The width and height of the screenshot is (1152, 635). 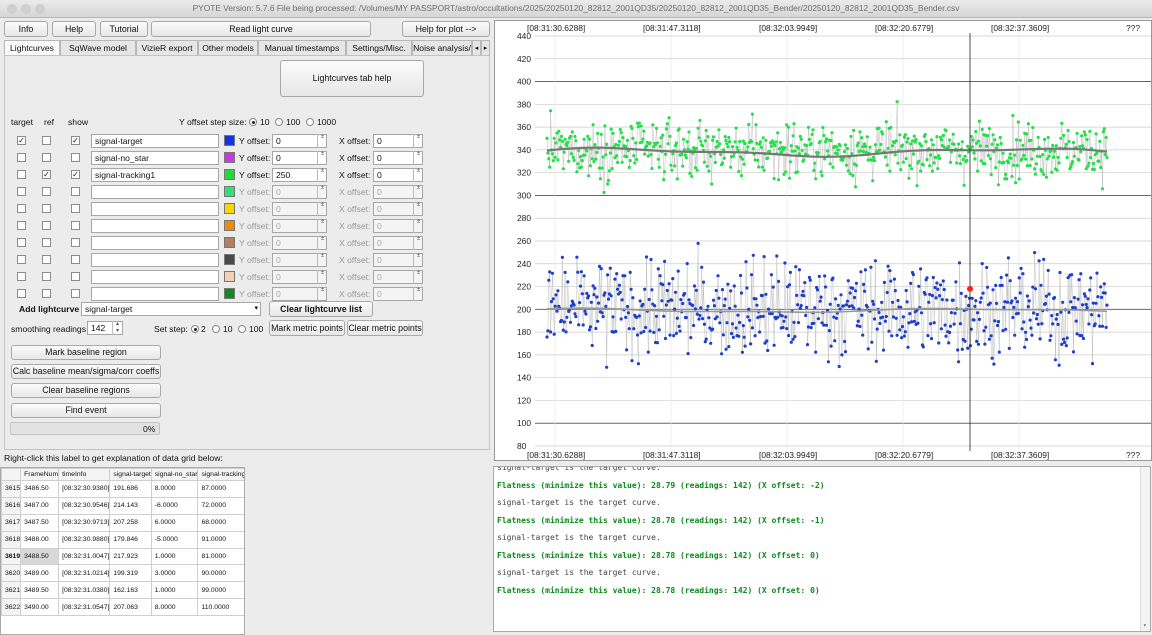 What do you see at coordinates (379, 48) in the screenshot?
I see `tab-settings-misc: Settings/Misc.` at bounding box center [379, 48].